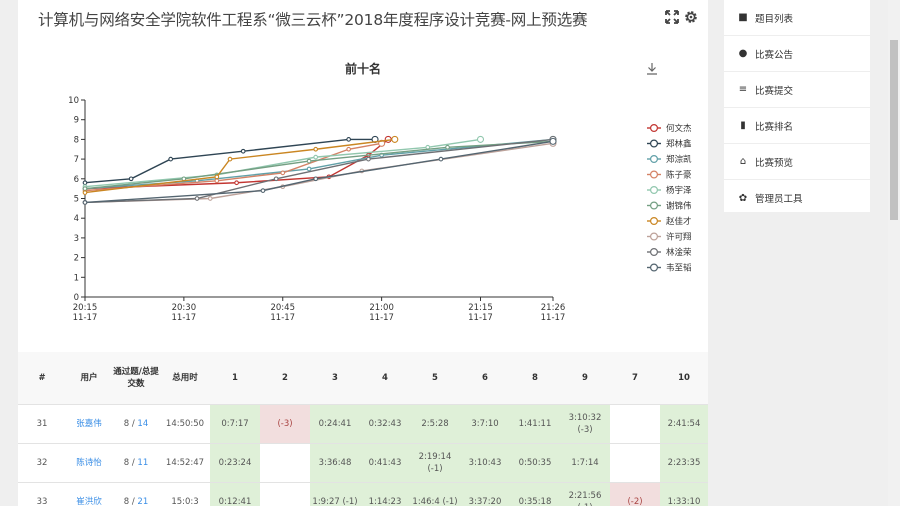  Describe the element at coordinates (142, 501) in the screenshot. I see `submission-count-link: 21` at that location.